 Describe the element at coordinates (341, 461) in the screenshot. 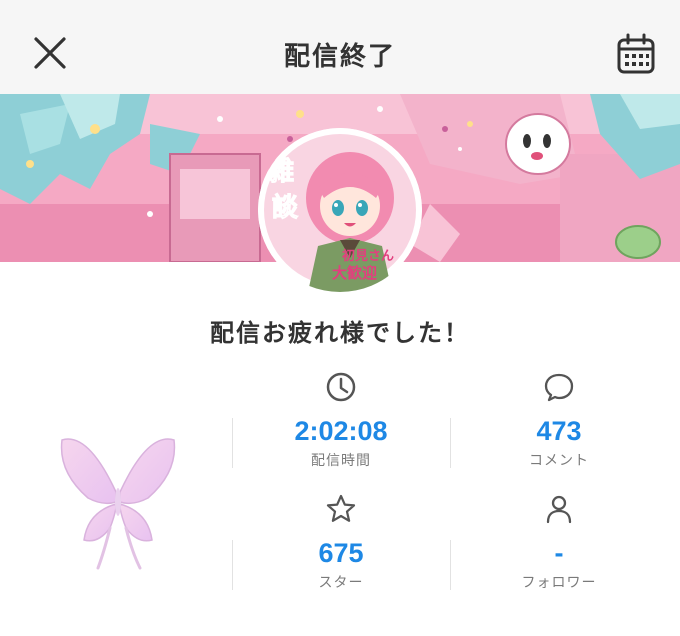

I see `stat-label: 配信時間` at that location.